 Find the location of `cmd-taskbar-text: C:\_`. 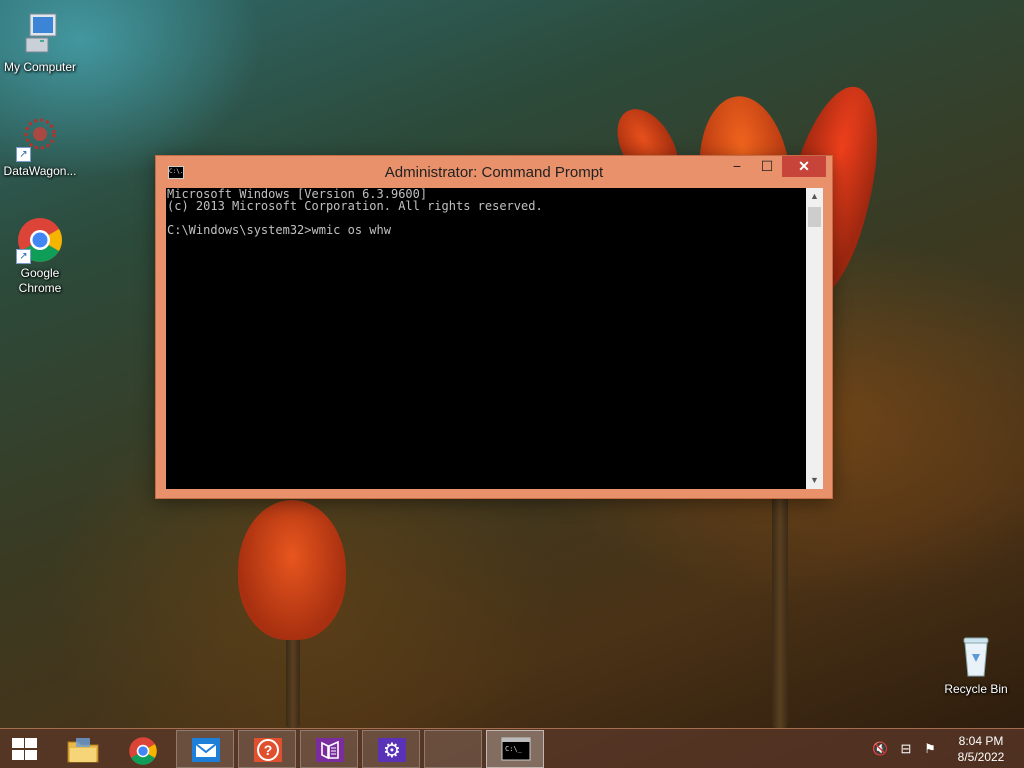

cmd-taskbar-text: C:\_ is located at coordinates (514, 749).